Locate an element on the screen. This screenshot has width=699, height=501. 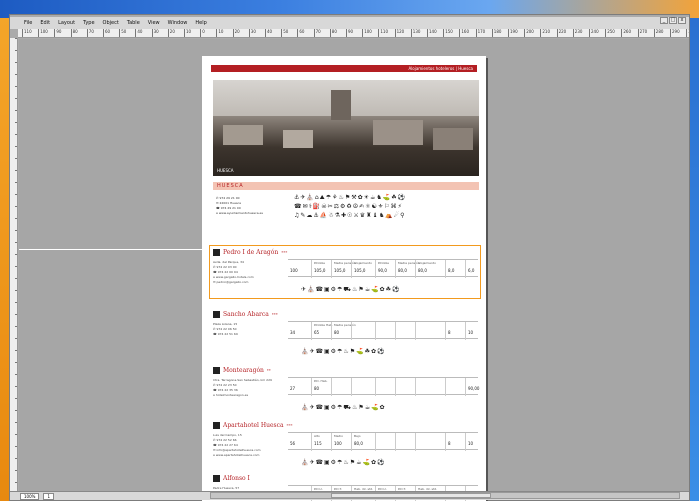
photo-caption: HUESCA is located at coordinates (225, 170).